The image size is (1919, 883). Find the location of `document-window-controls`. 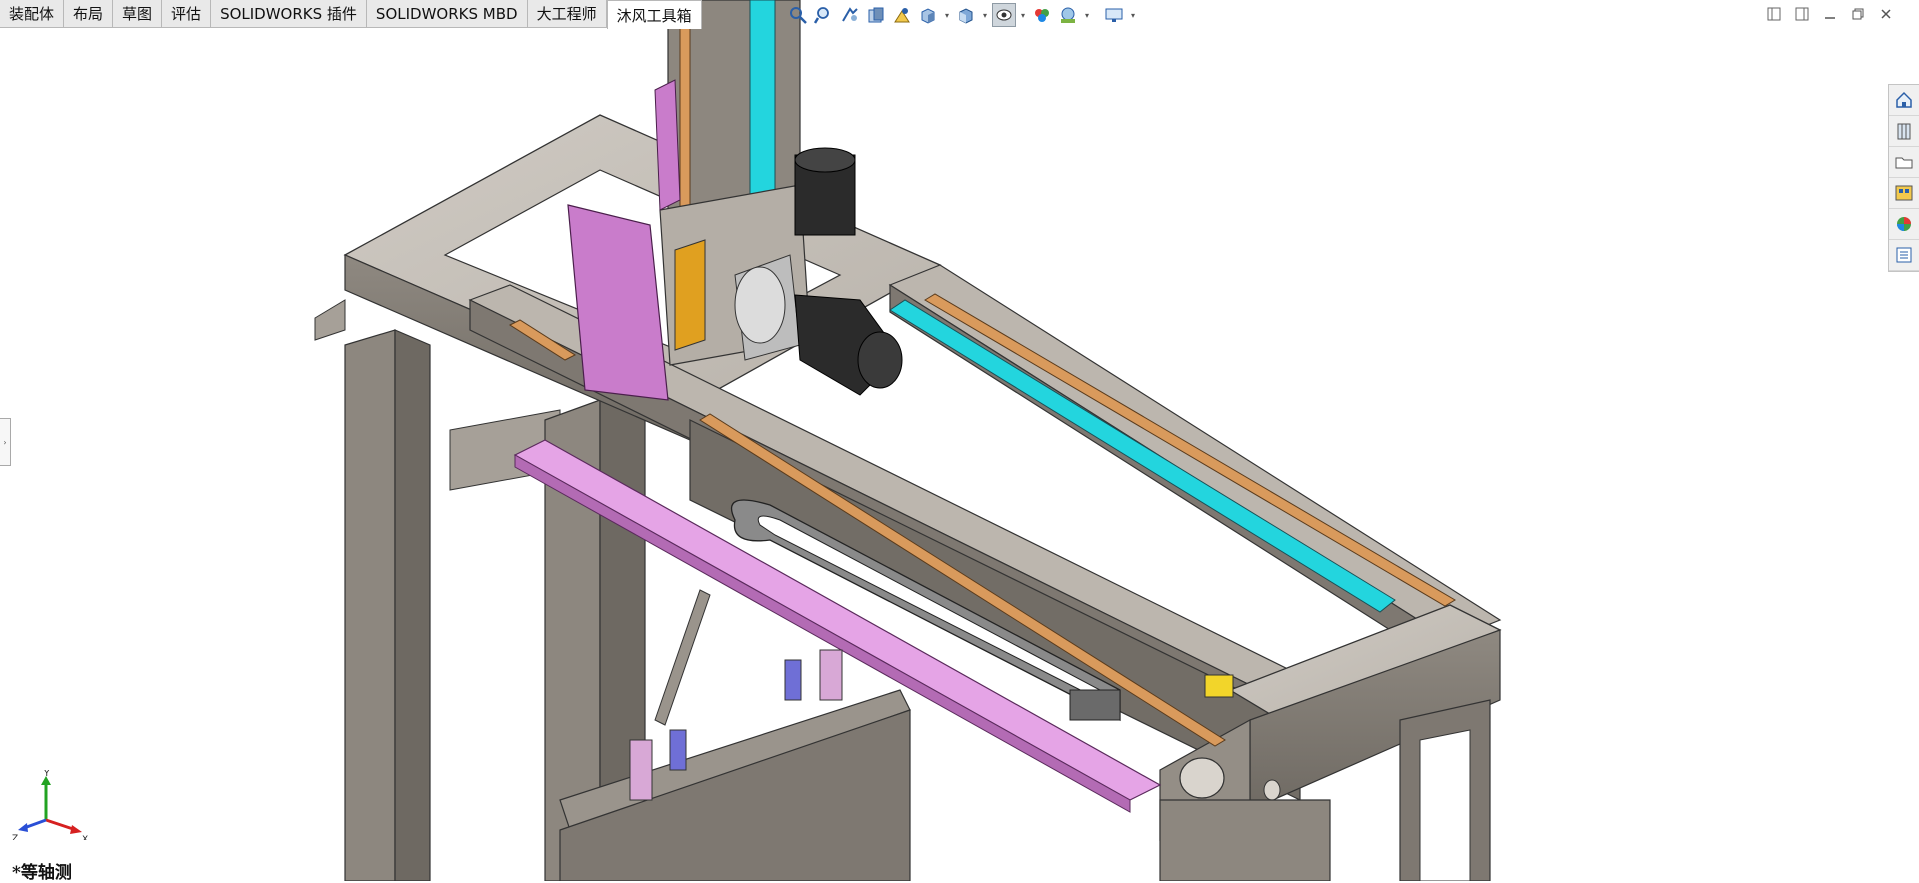

document-window-controls is located at coordinates (1830, 14).